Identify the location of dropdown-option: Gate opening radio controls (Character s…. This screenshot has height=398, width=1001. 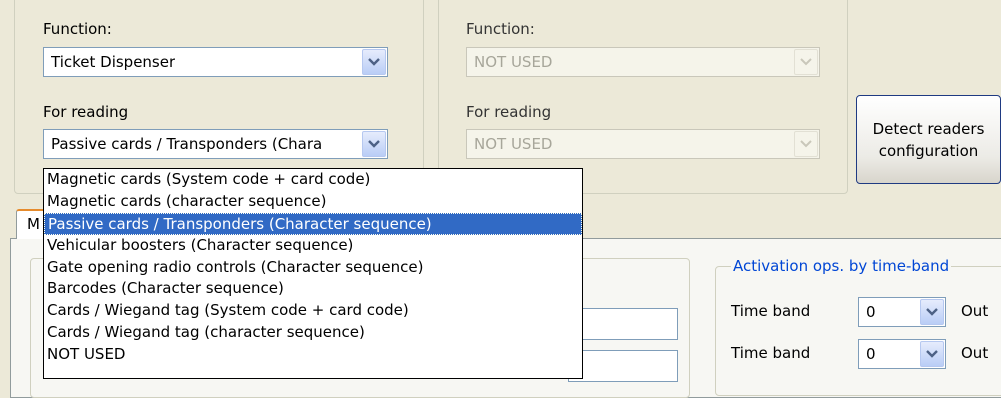
(313, 268).